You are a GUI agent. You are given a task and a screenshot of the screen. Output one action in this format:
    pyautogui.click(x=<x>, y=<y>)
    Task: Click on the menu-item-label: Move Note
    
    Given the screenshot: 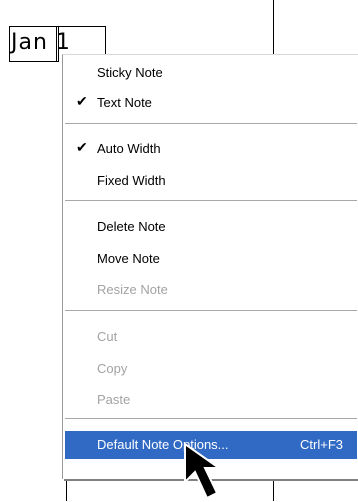 What is the action you would take?
    pyautogui.click(x=128, y=258)
    